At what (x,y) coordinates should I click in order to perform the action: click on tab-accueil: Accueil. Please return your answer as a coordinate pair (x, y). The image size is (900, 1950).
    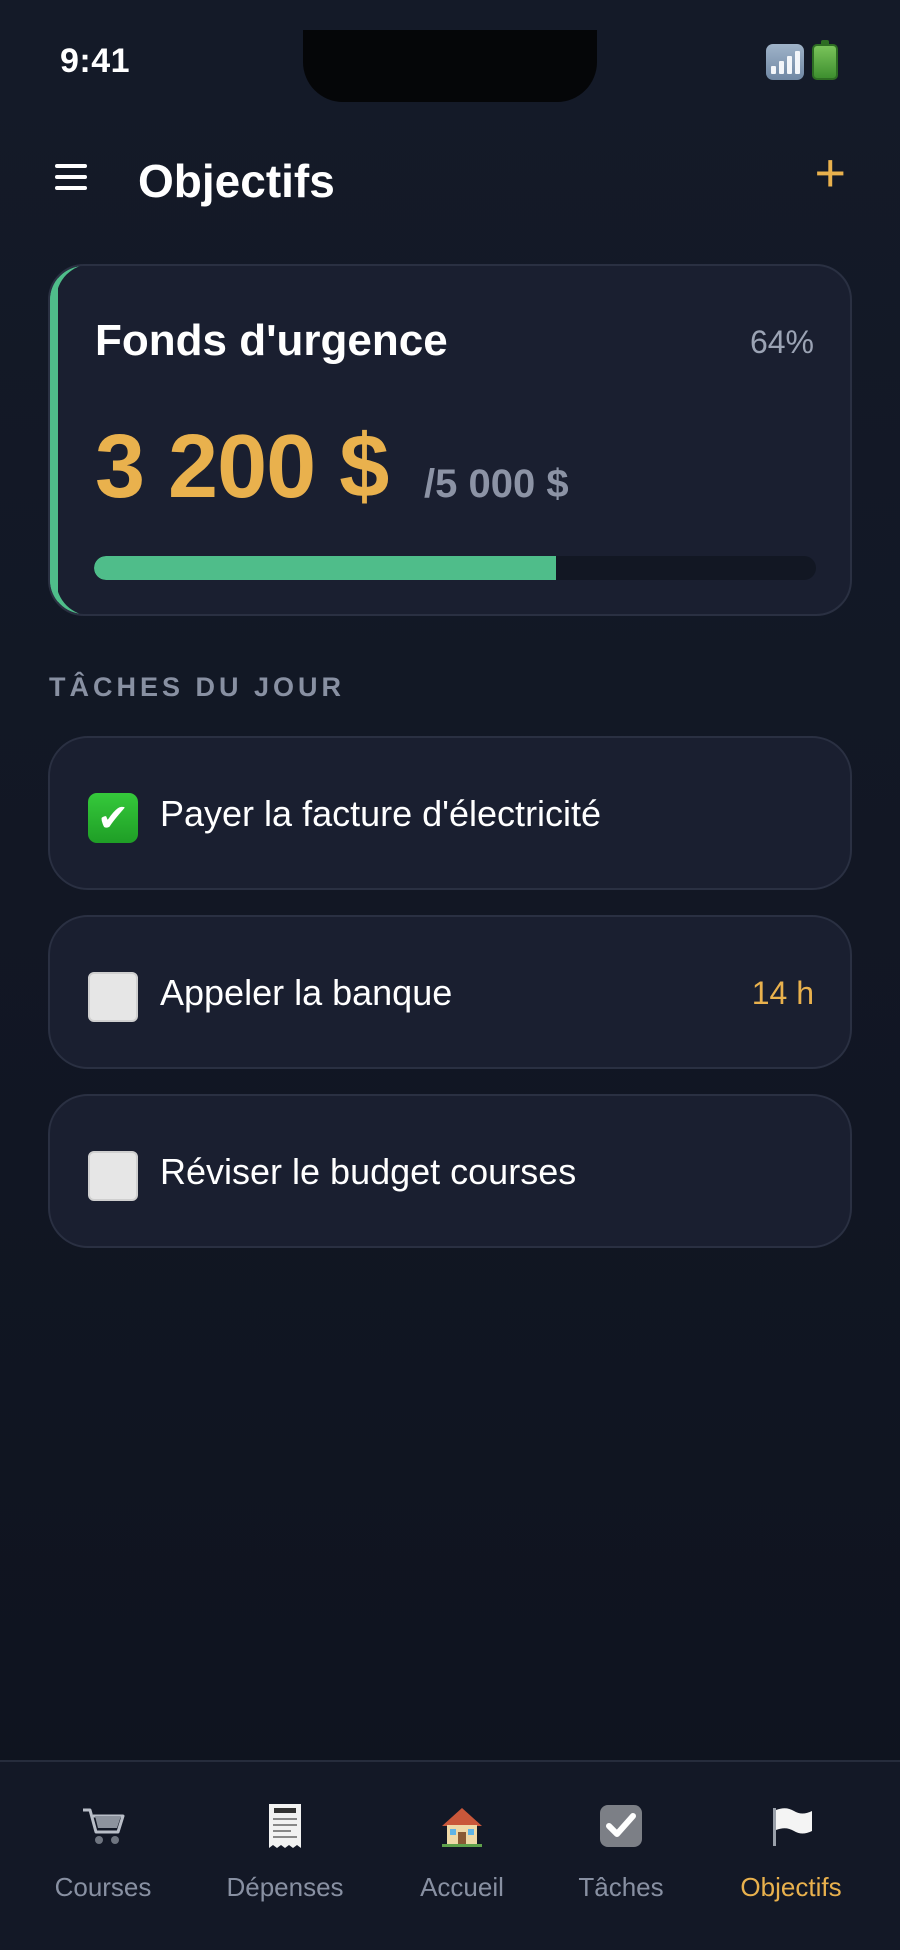
    Looking at the image, I should click on (462, 1857).